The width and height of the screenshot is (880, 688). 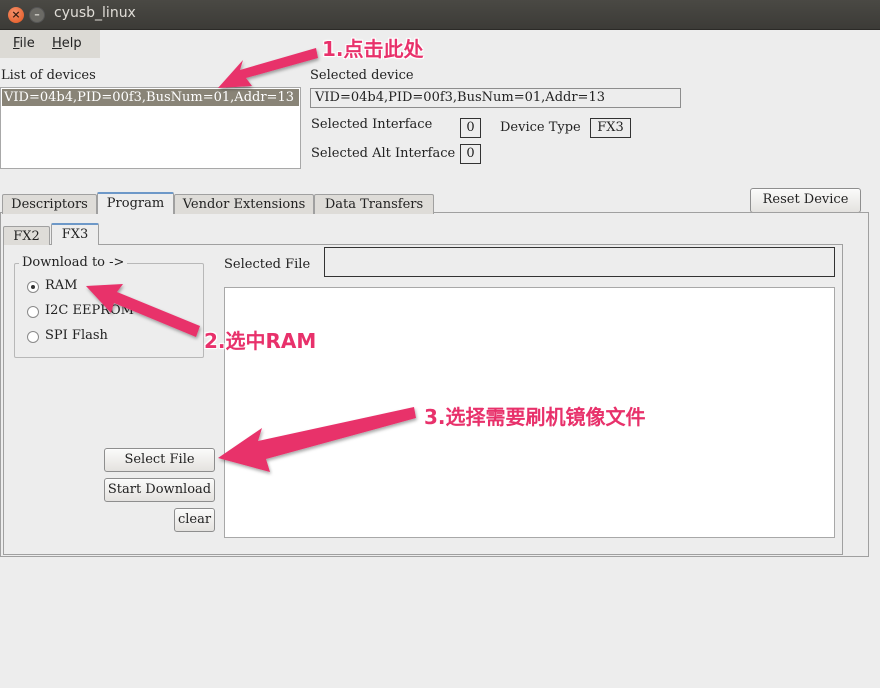 I want to click on device-type-value: FX3, so click(x=610, y=128).